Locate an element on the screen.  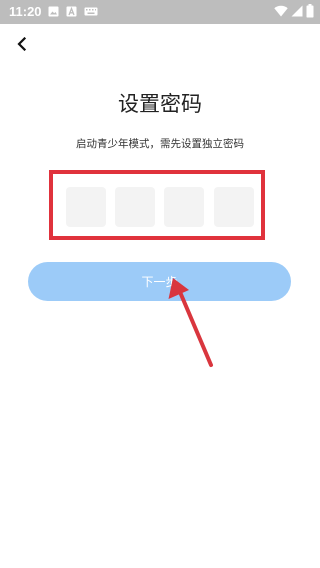
page-title: 设置密码 is located at coordinates (160, 104).